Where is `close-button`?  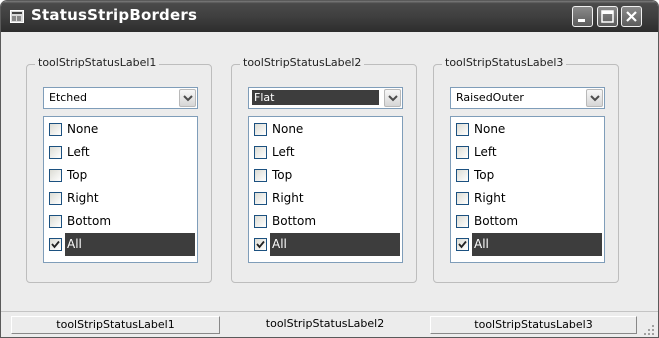
close-button is located at coordinates (631, 16).